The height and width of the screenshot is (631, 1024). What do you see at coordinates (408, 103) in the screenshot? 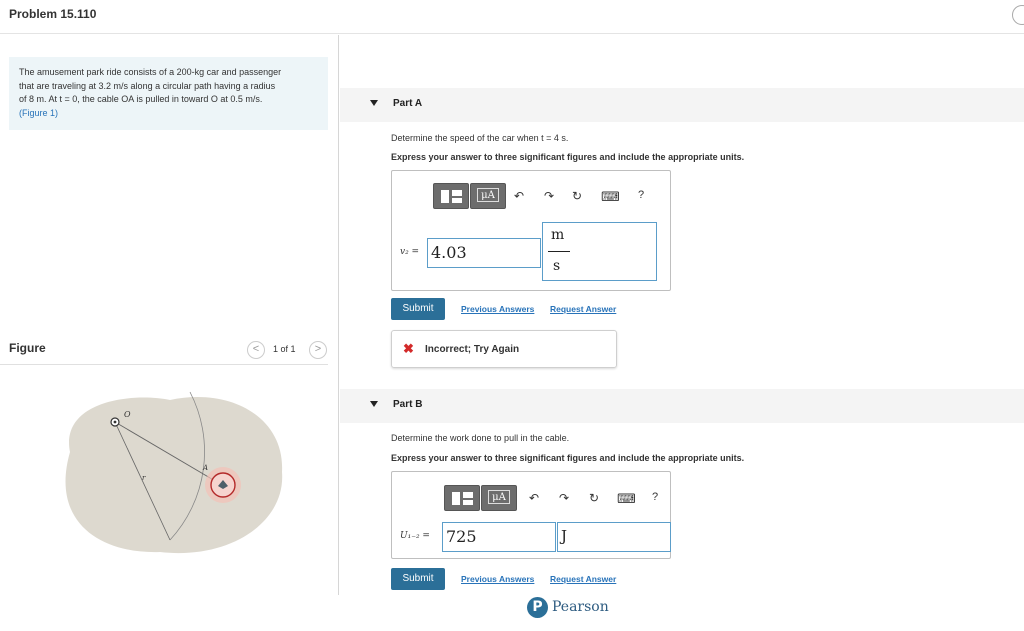
I see `part-a-title: Part A` at bounding box center [408, 103].